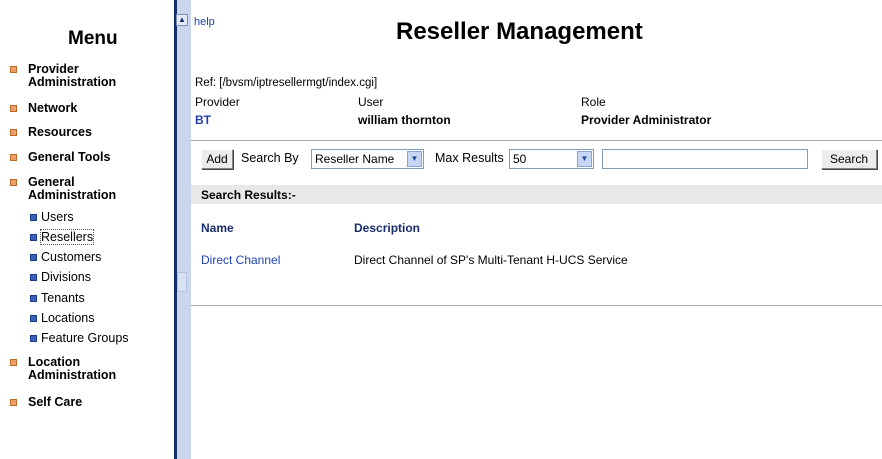 Image resolution: width=882 pixels, height=459 pixels. I want to click on reseller-name-link: Direct Channel, so click(240, 260).